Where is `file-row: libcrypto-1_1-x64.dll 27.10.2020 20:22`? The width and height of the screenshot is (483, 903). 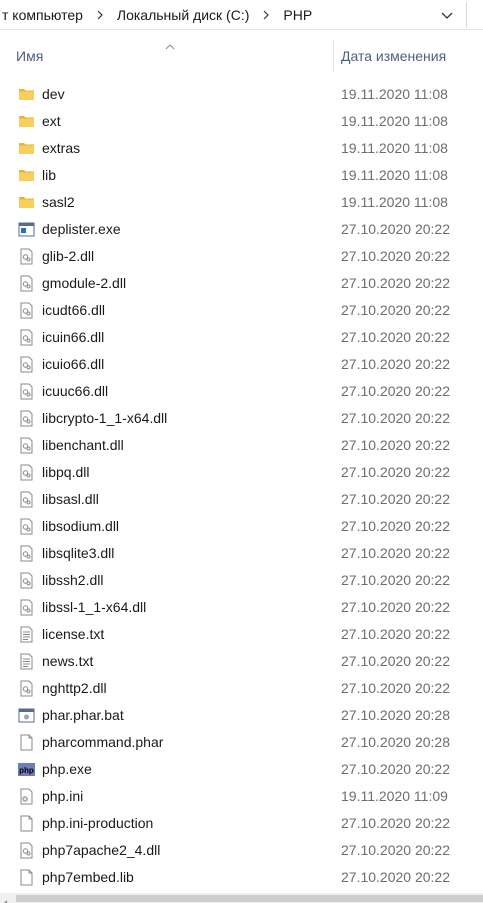
file-row: libcrypto-1_1-x64.dll 27.10.2020 20:22 is located at coordinates (241, 418).